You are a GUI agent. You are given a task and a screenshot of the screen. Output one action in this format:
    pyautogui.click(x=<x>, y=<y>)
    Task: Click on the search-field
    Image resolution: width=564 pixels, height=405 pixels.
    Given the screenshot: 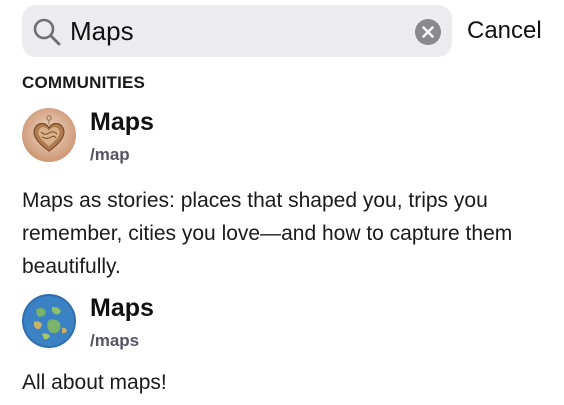 What is the action you would take?
    pyautogui.click(x=237, y=31)
    